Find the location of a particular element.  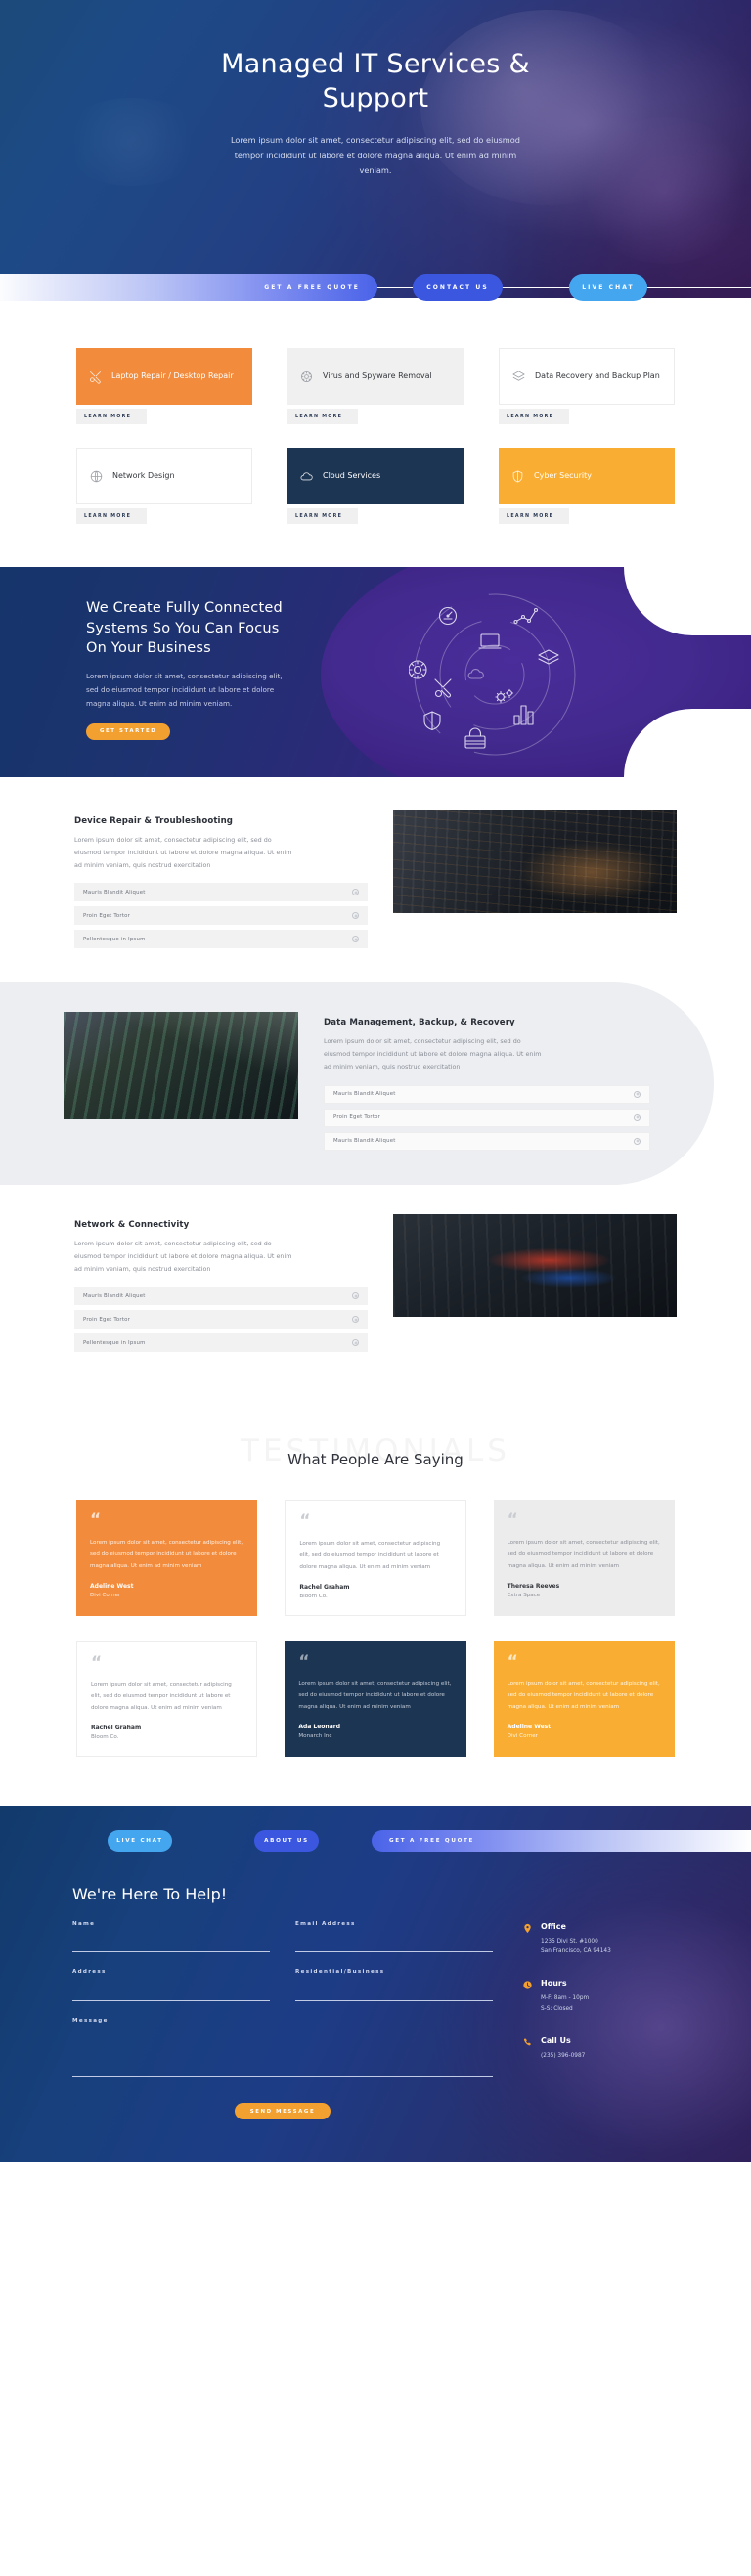

email-label: Email Address is located at coordinates (325, 1923).